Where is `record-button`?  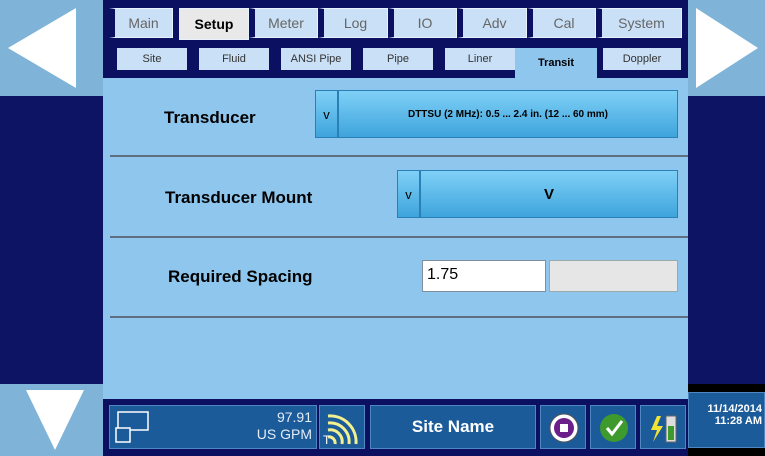
record-button is located at coordinates (563, 427).